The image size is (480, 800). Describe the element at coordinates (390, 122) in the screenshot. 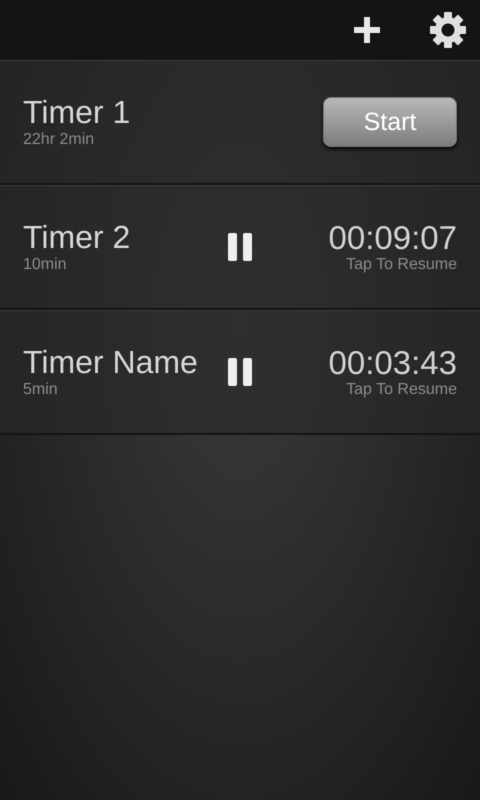

I see `start-button: Start` at that location.